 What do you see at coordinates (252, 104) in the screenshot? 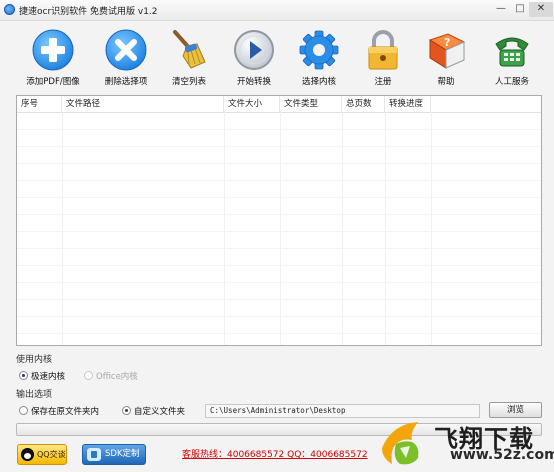
I see `column-file-size: 文件大小` at bounding box center [252, 104].